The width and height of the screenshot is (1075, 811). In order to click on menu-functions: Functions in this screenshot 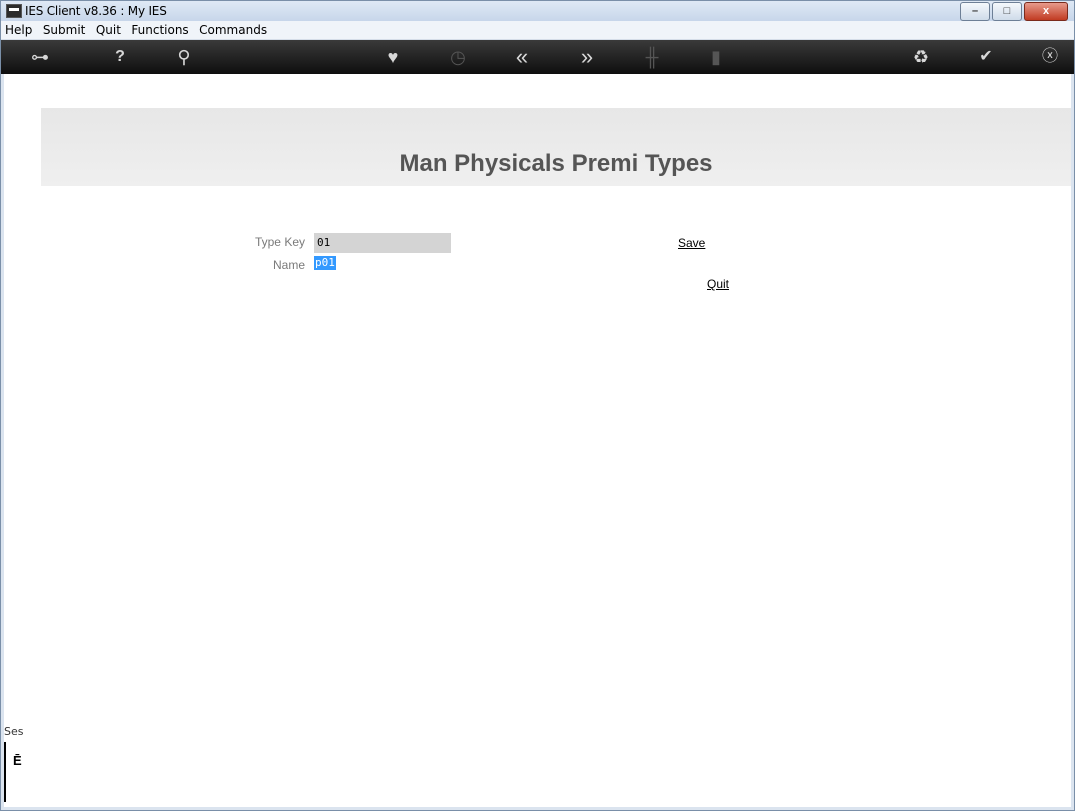, I will do `click(159, 29)`.